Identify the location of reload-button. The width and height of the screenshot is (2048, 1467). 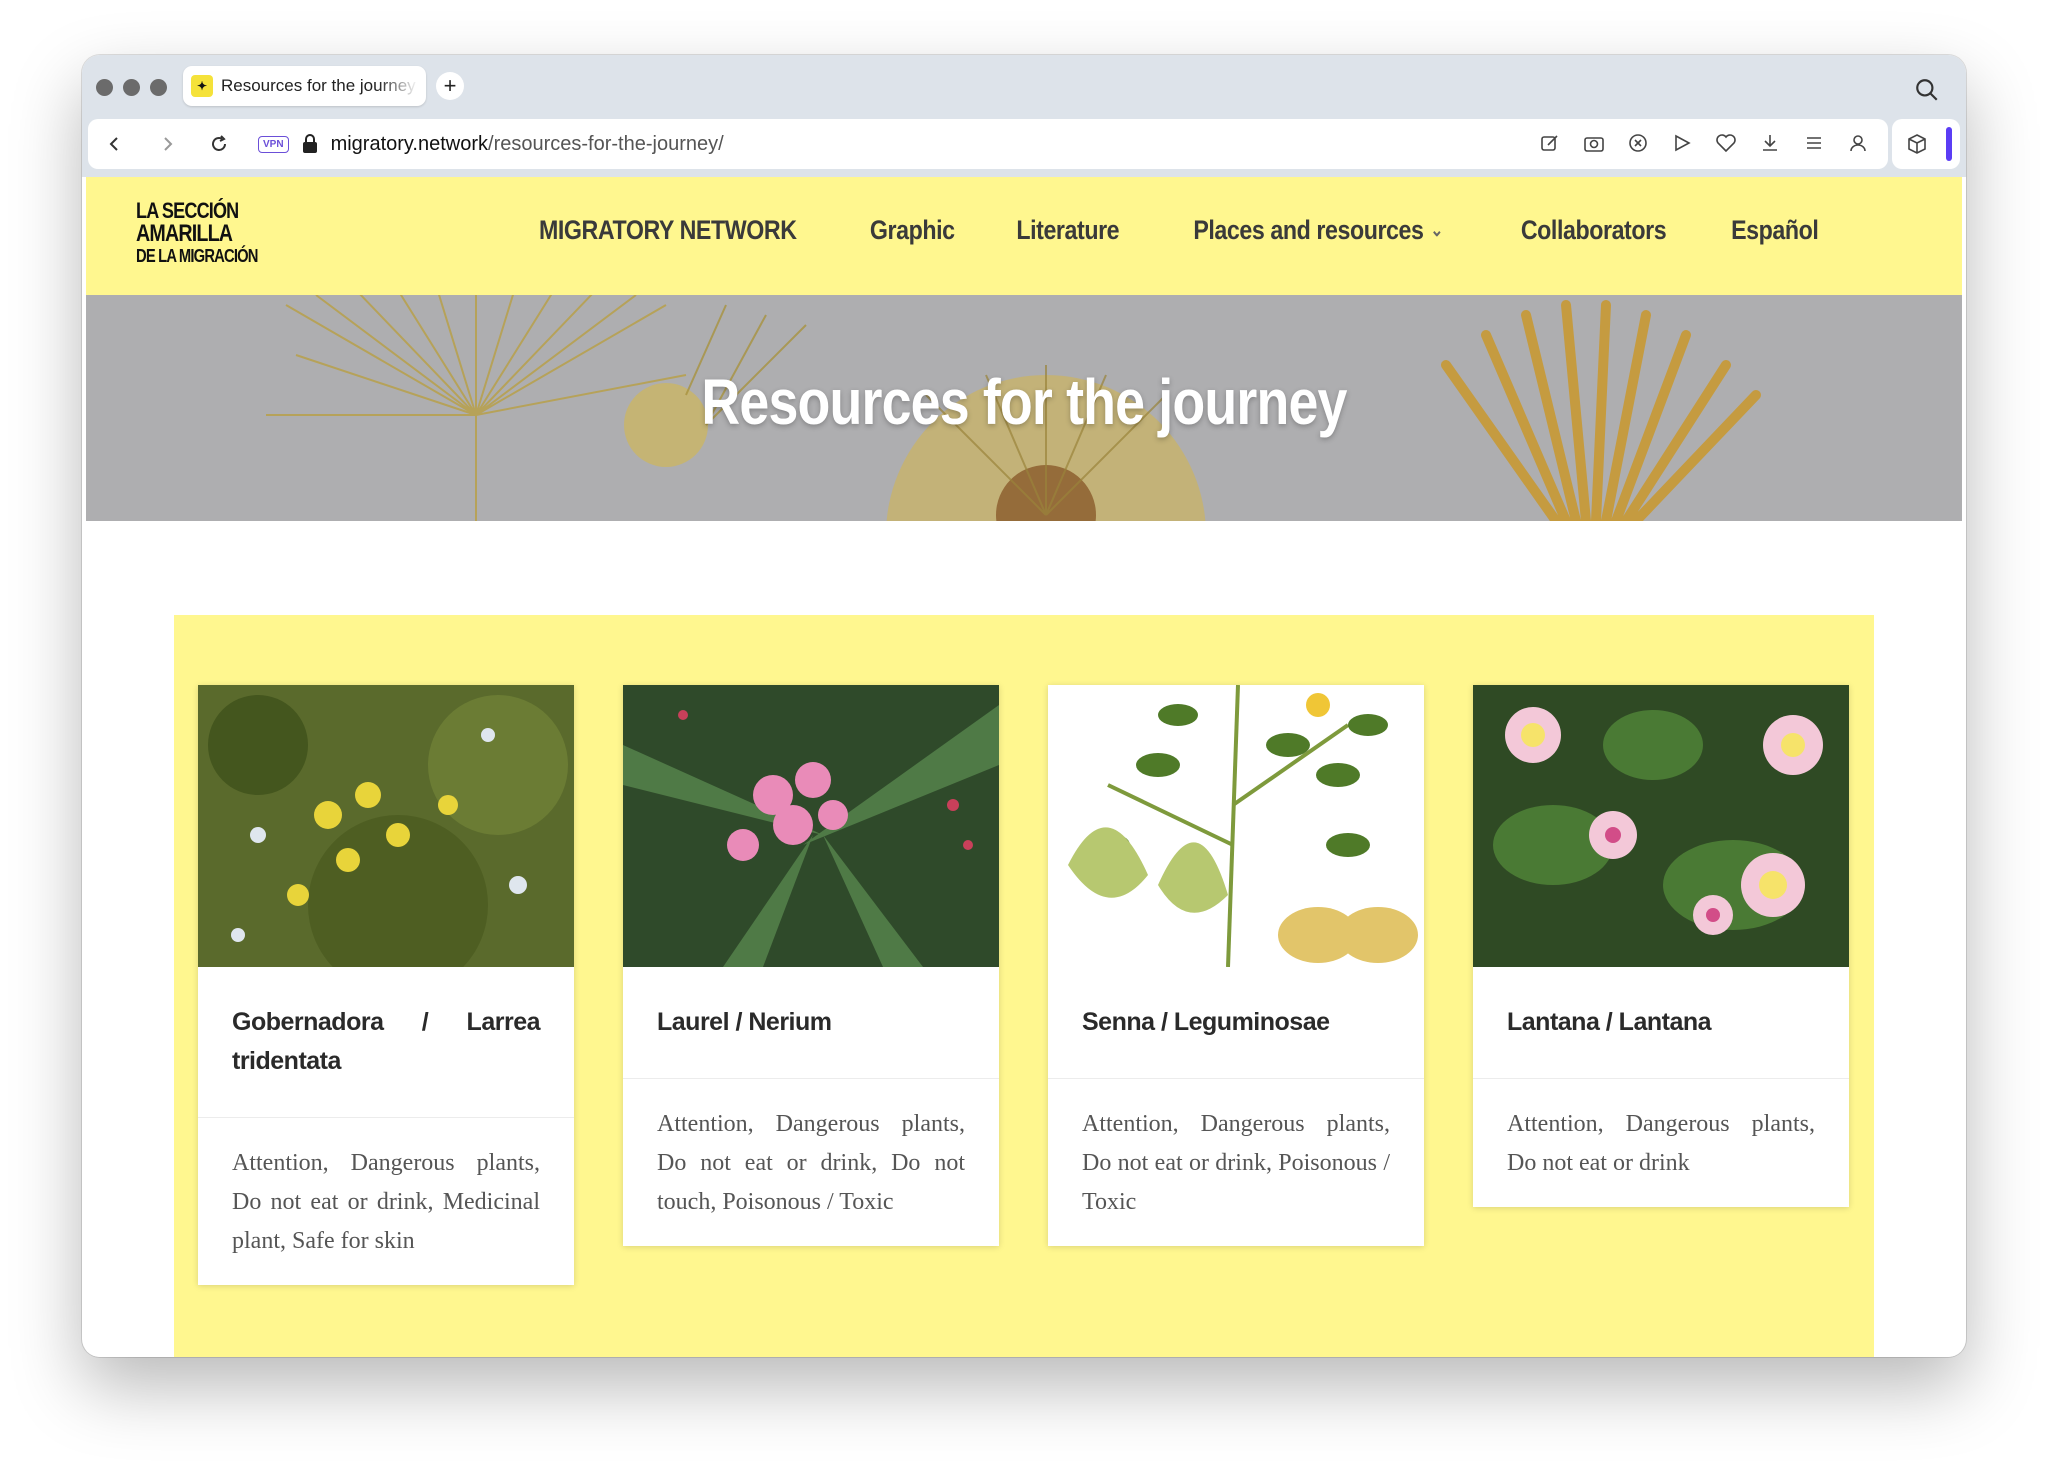
(219, 144).